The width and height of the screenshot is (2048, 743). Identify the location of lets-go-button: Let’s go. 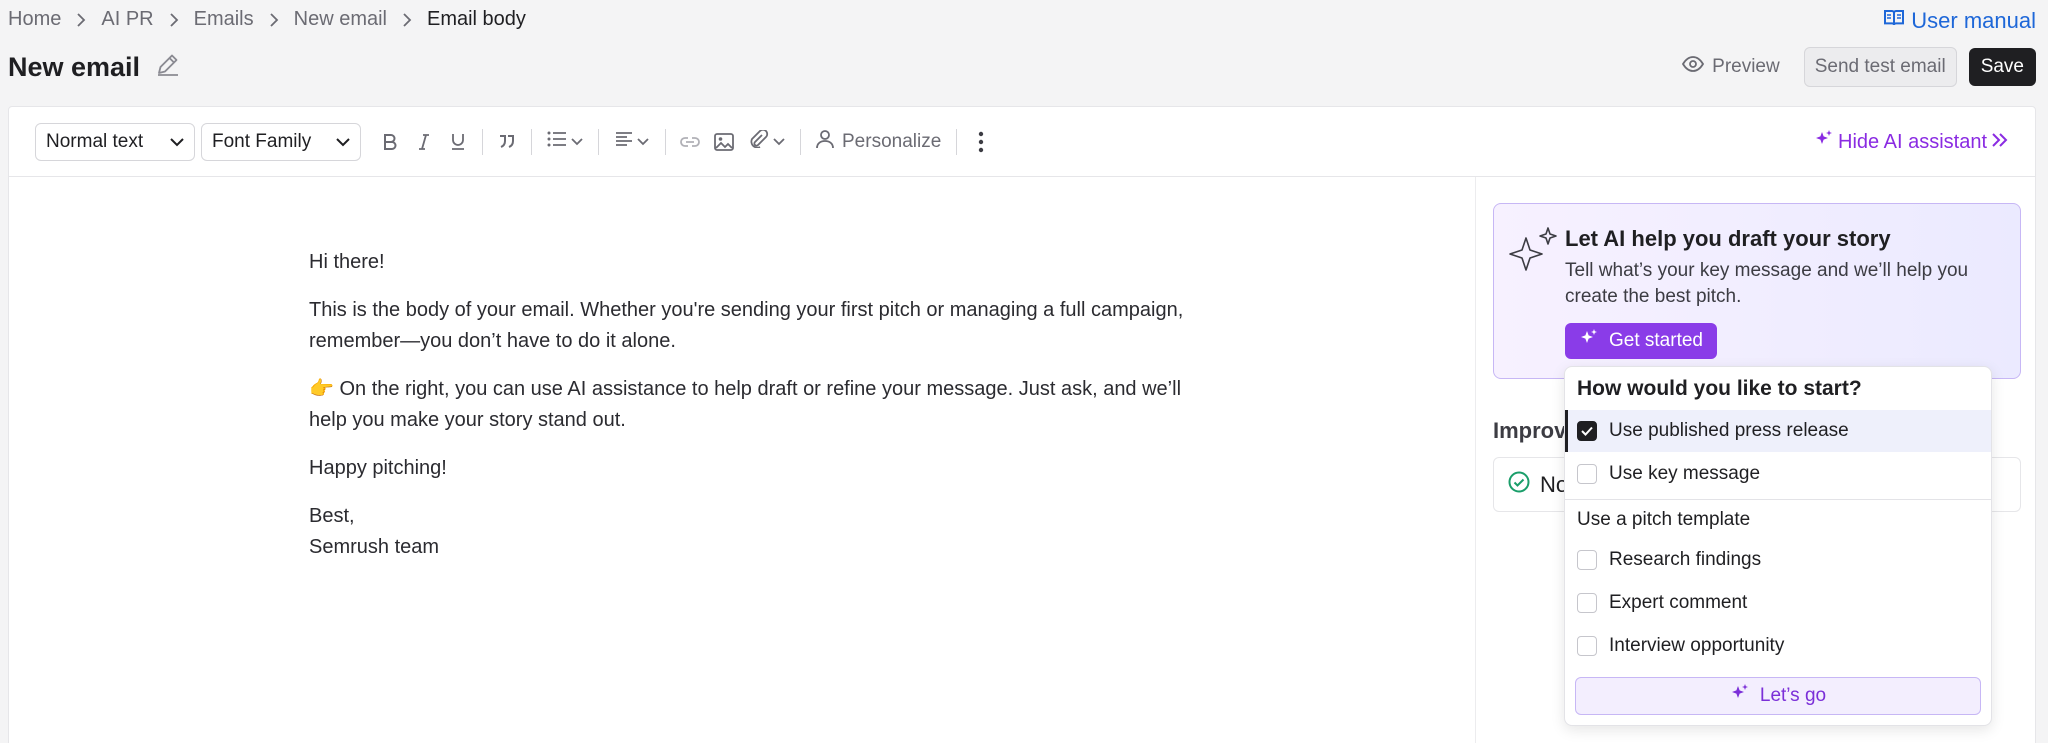
(1778, 696).